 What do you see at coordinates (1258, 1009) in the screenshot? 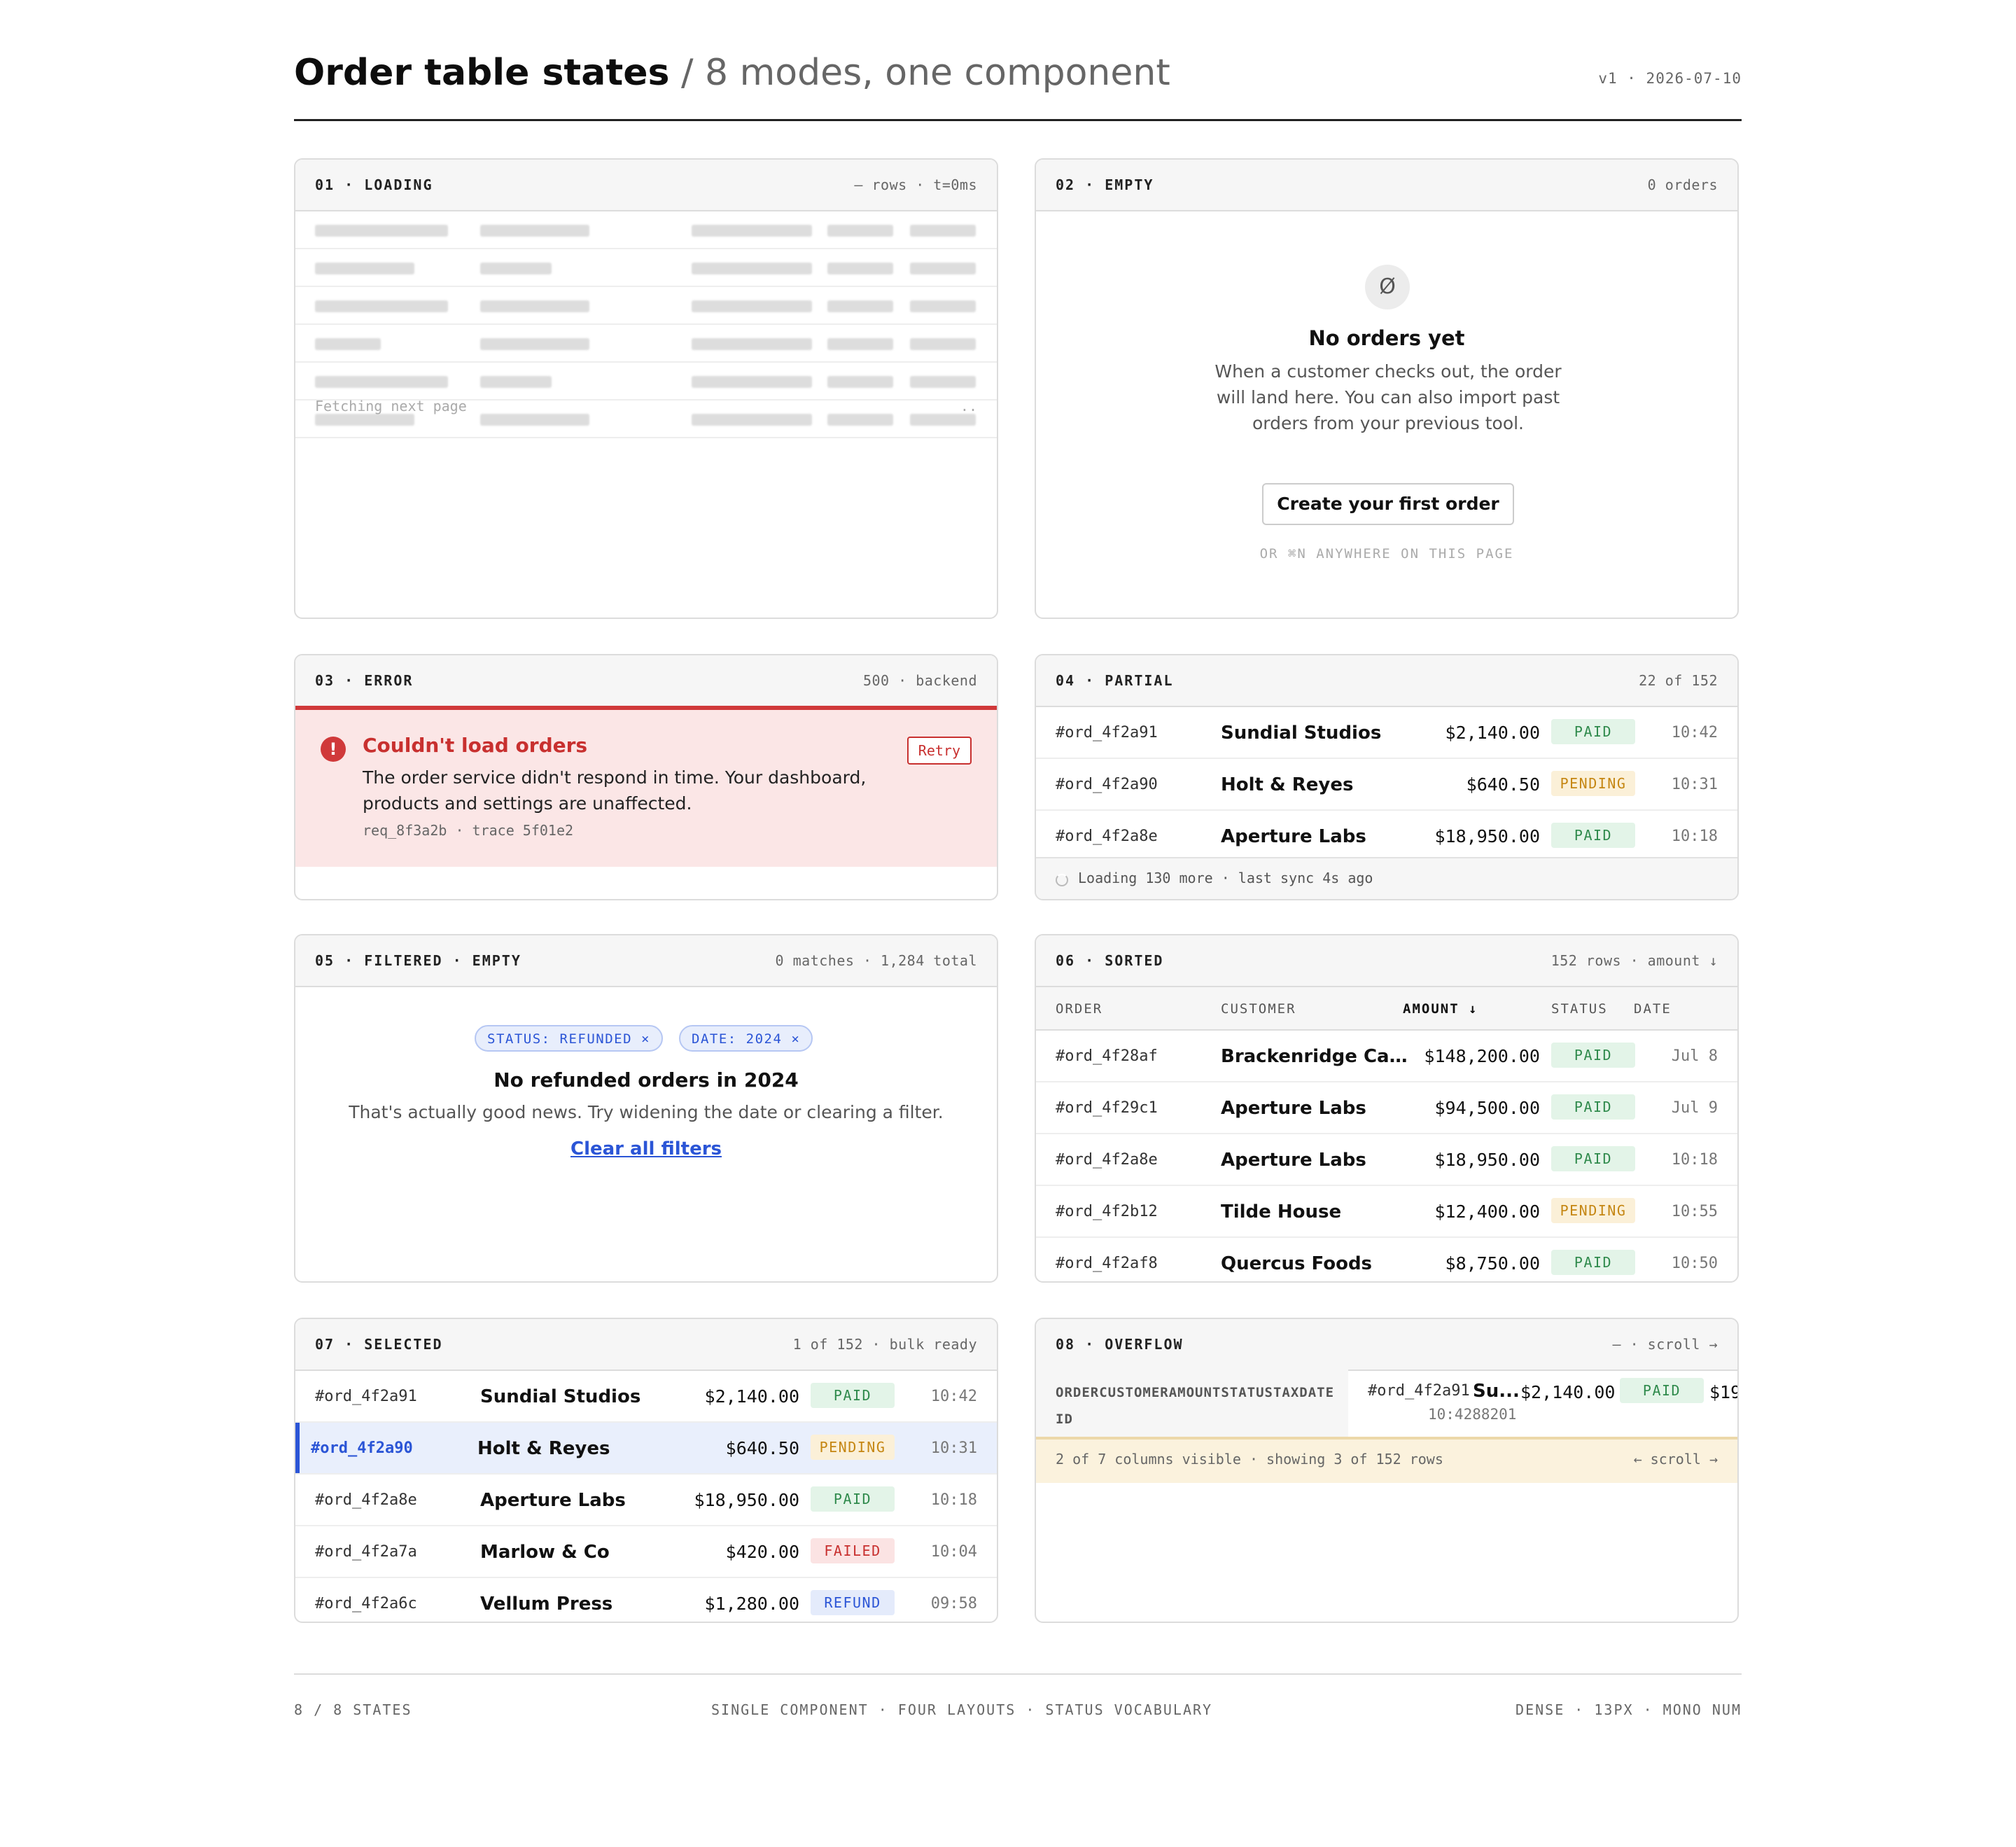
I see `column-header-customer: CUSTOMER` at bounding box center [1258, 1009].